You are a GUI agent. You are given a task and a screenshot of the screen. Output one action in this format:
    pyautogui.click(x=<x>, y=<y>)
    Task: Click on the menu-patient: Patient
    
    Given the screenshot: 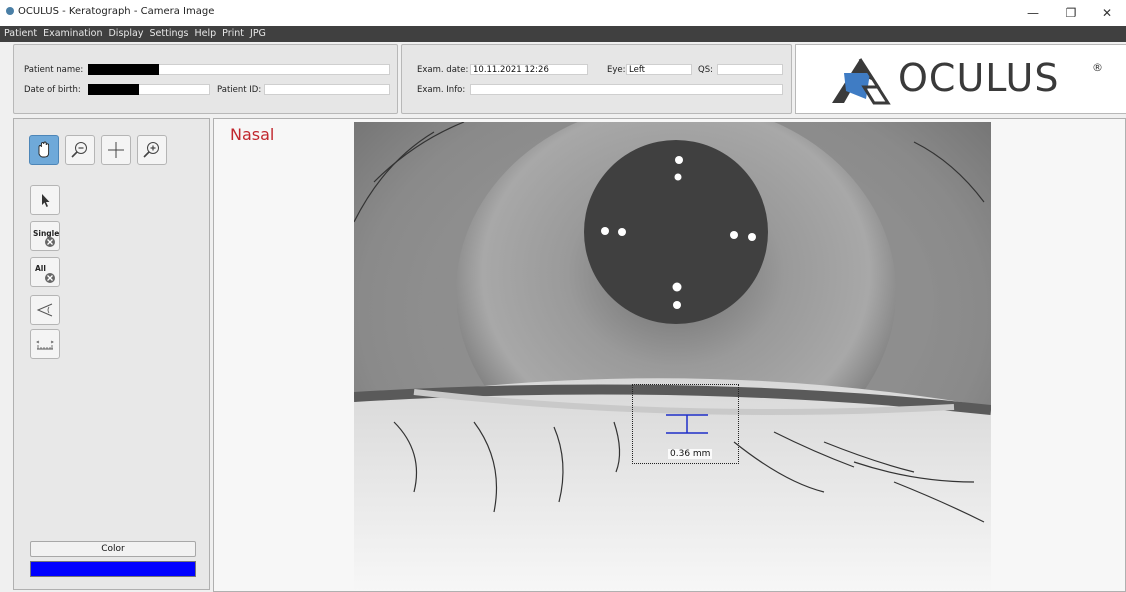 What is the action you would take?
    pyautogui.click(x=20, y=34)
    